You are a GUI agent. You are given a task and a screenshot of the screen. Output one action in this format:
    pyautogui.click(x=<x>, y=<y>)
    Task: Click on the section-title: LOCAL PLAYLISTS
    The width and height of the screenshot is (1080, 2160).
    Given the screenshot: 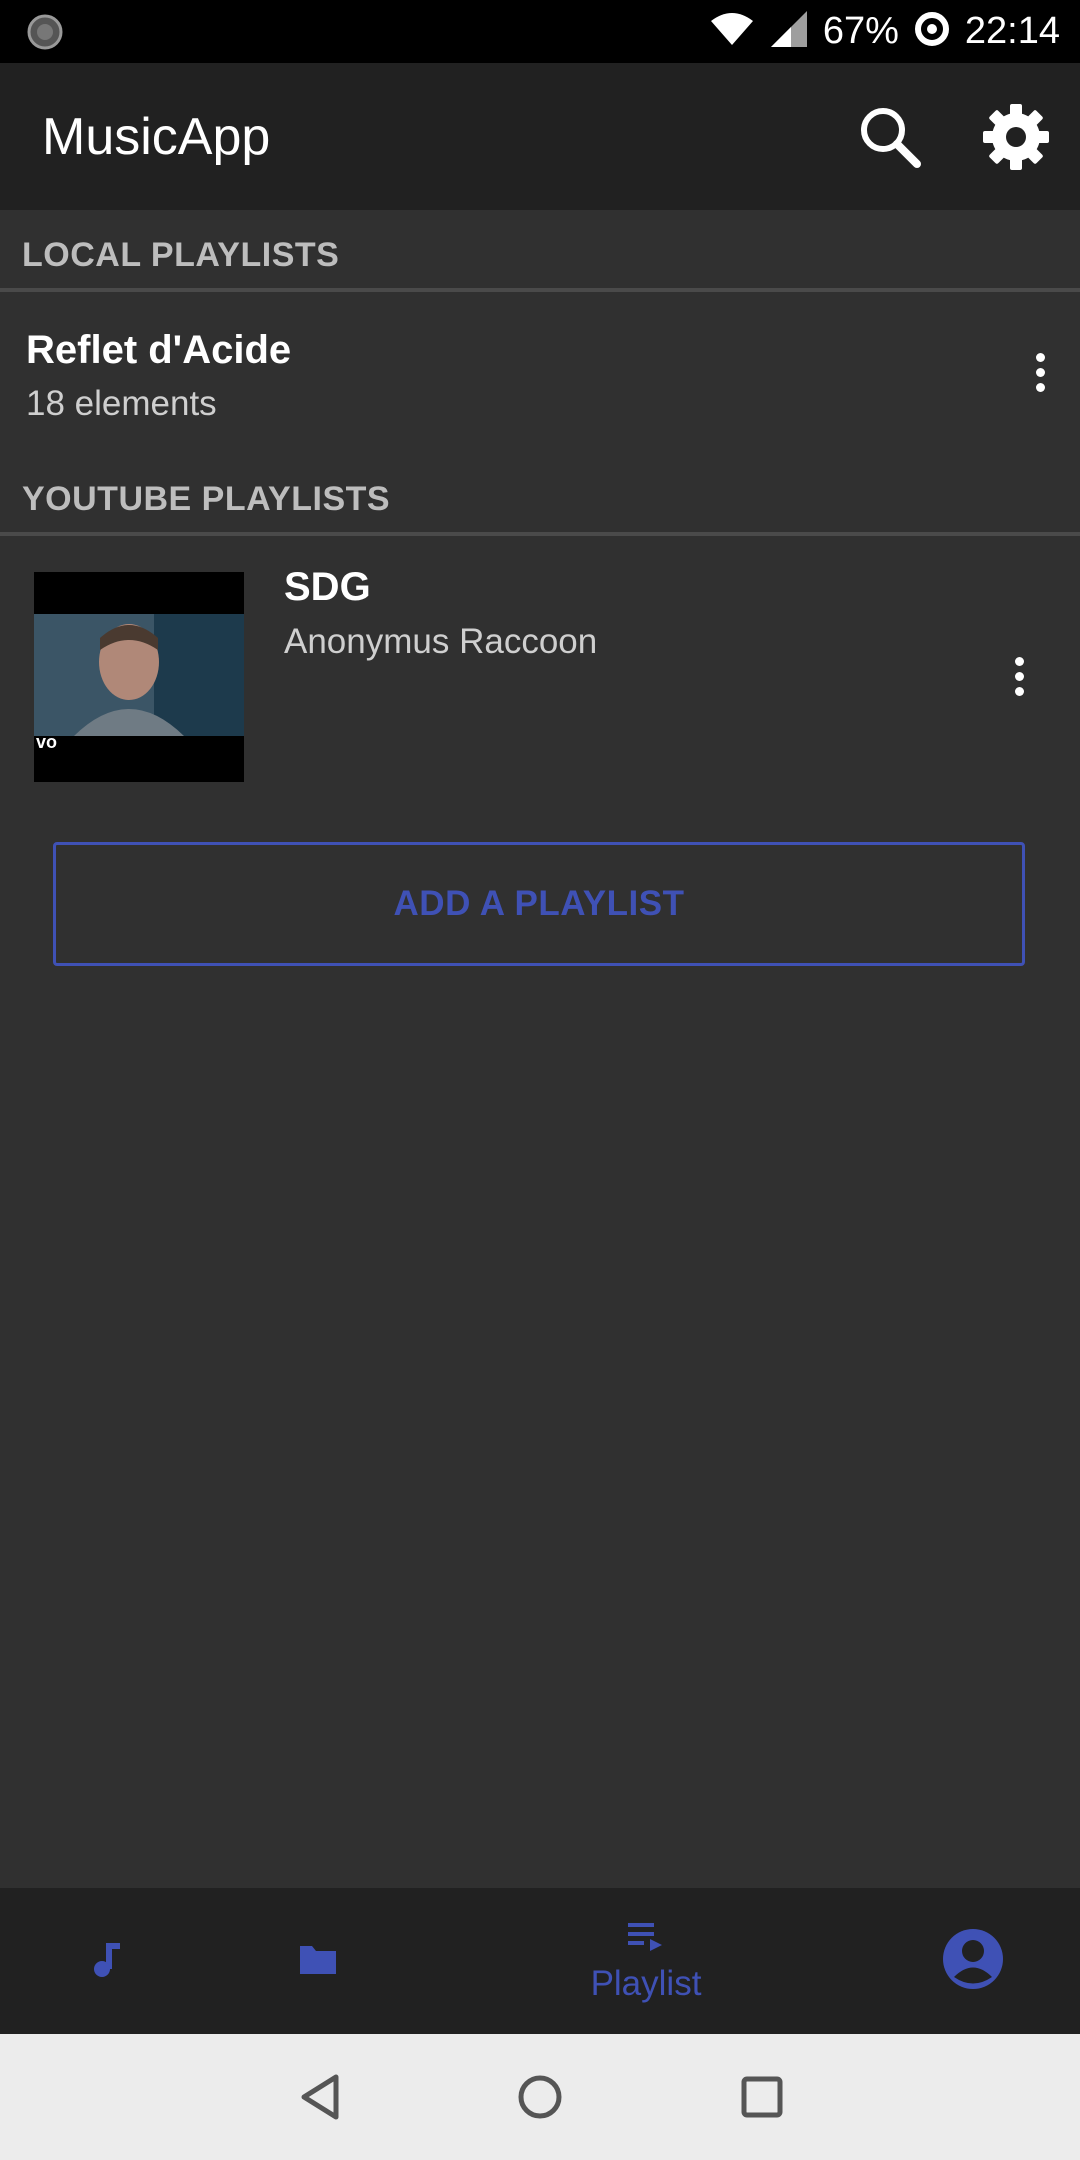 What is the action you would take?
    pyautogui.click(x=181, y=255)
    